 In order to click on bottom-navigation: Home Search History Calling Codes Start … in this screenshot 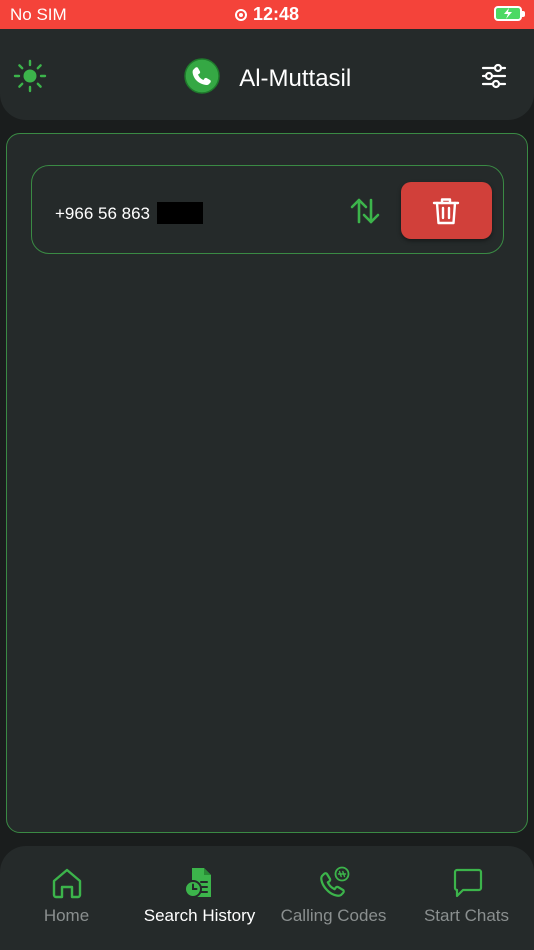, I will do `click(267, 898)`.